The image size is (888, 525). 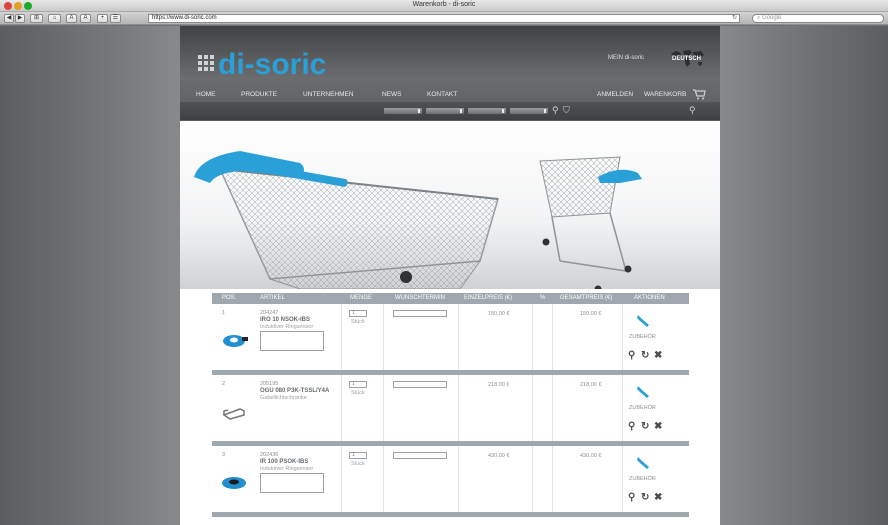 I want to click on nav-kontakt: KONTAKT, so click(x=442, y=94).